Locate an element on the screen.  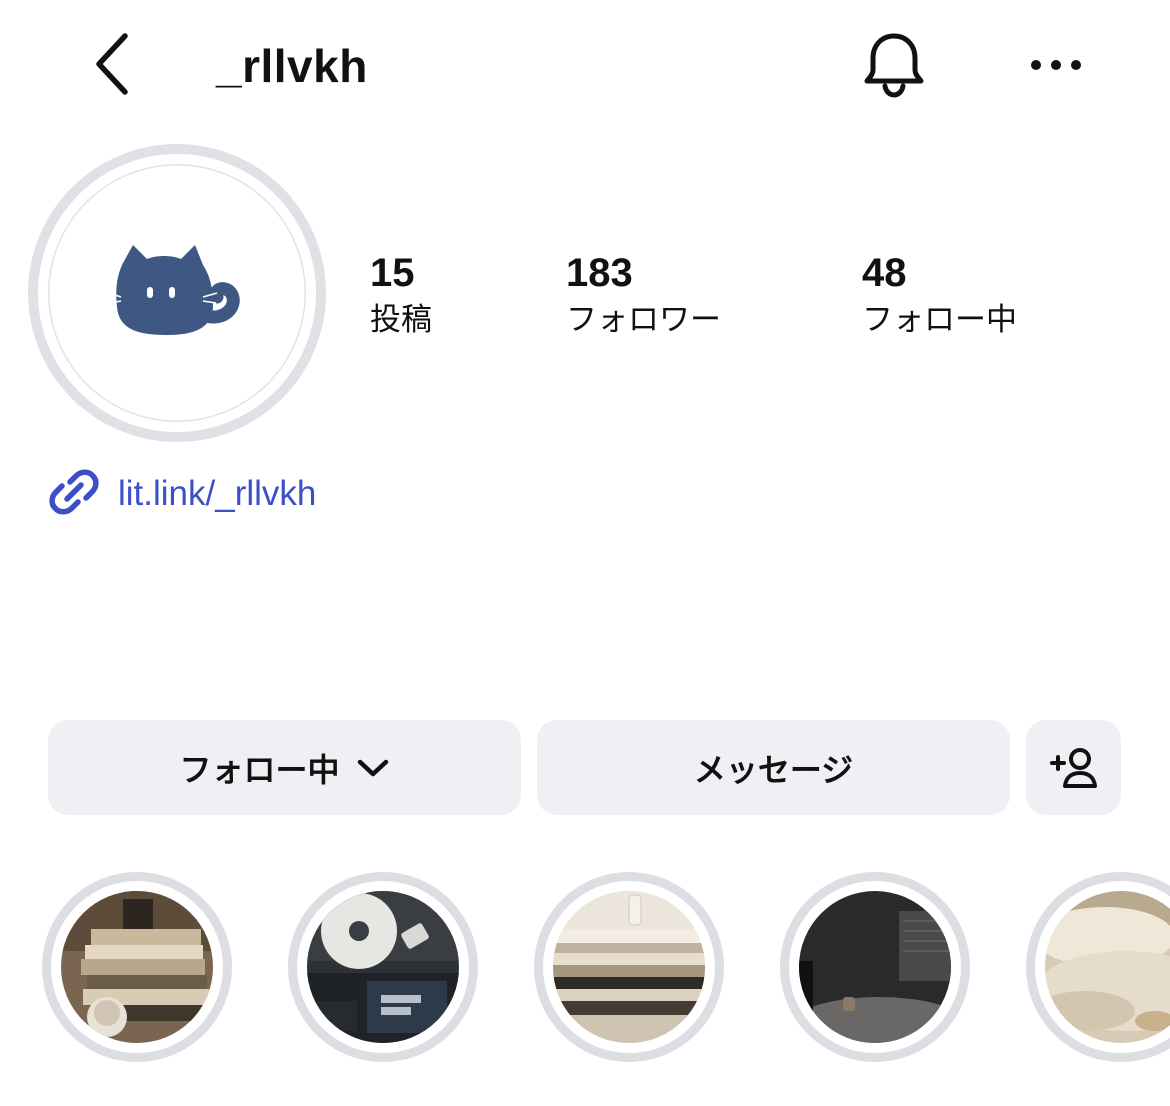
stat-following-label: フォロー中 is located at coordinates (939, 320).